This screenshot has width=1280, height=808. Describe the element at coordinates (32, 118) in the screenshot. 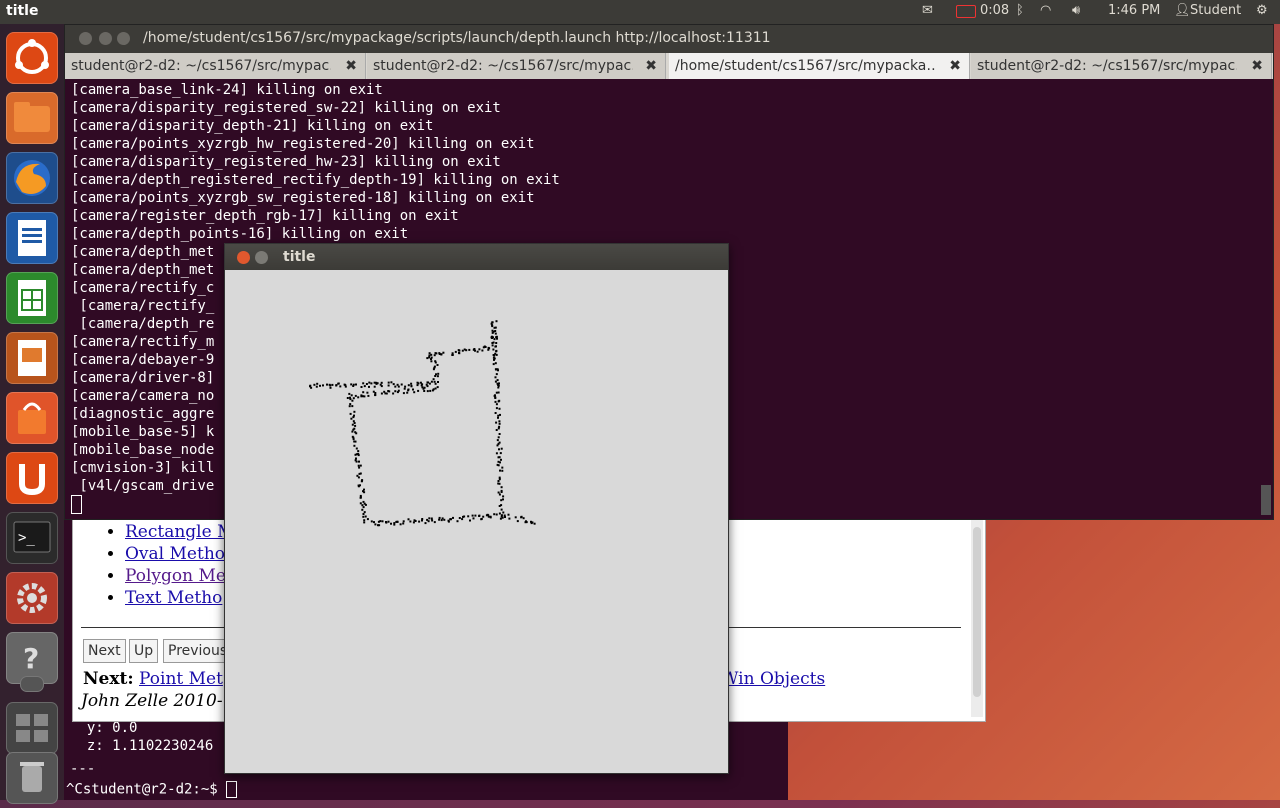

I see `files-icon` at that location.